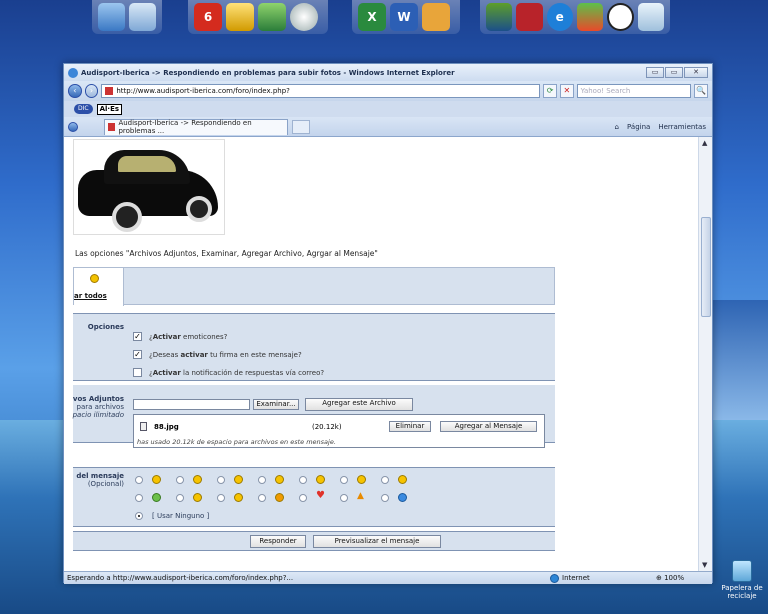 This screenshot has width=768, height=614. I want to click on dock-monitor-icon, so click(111, 17).